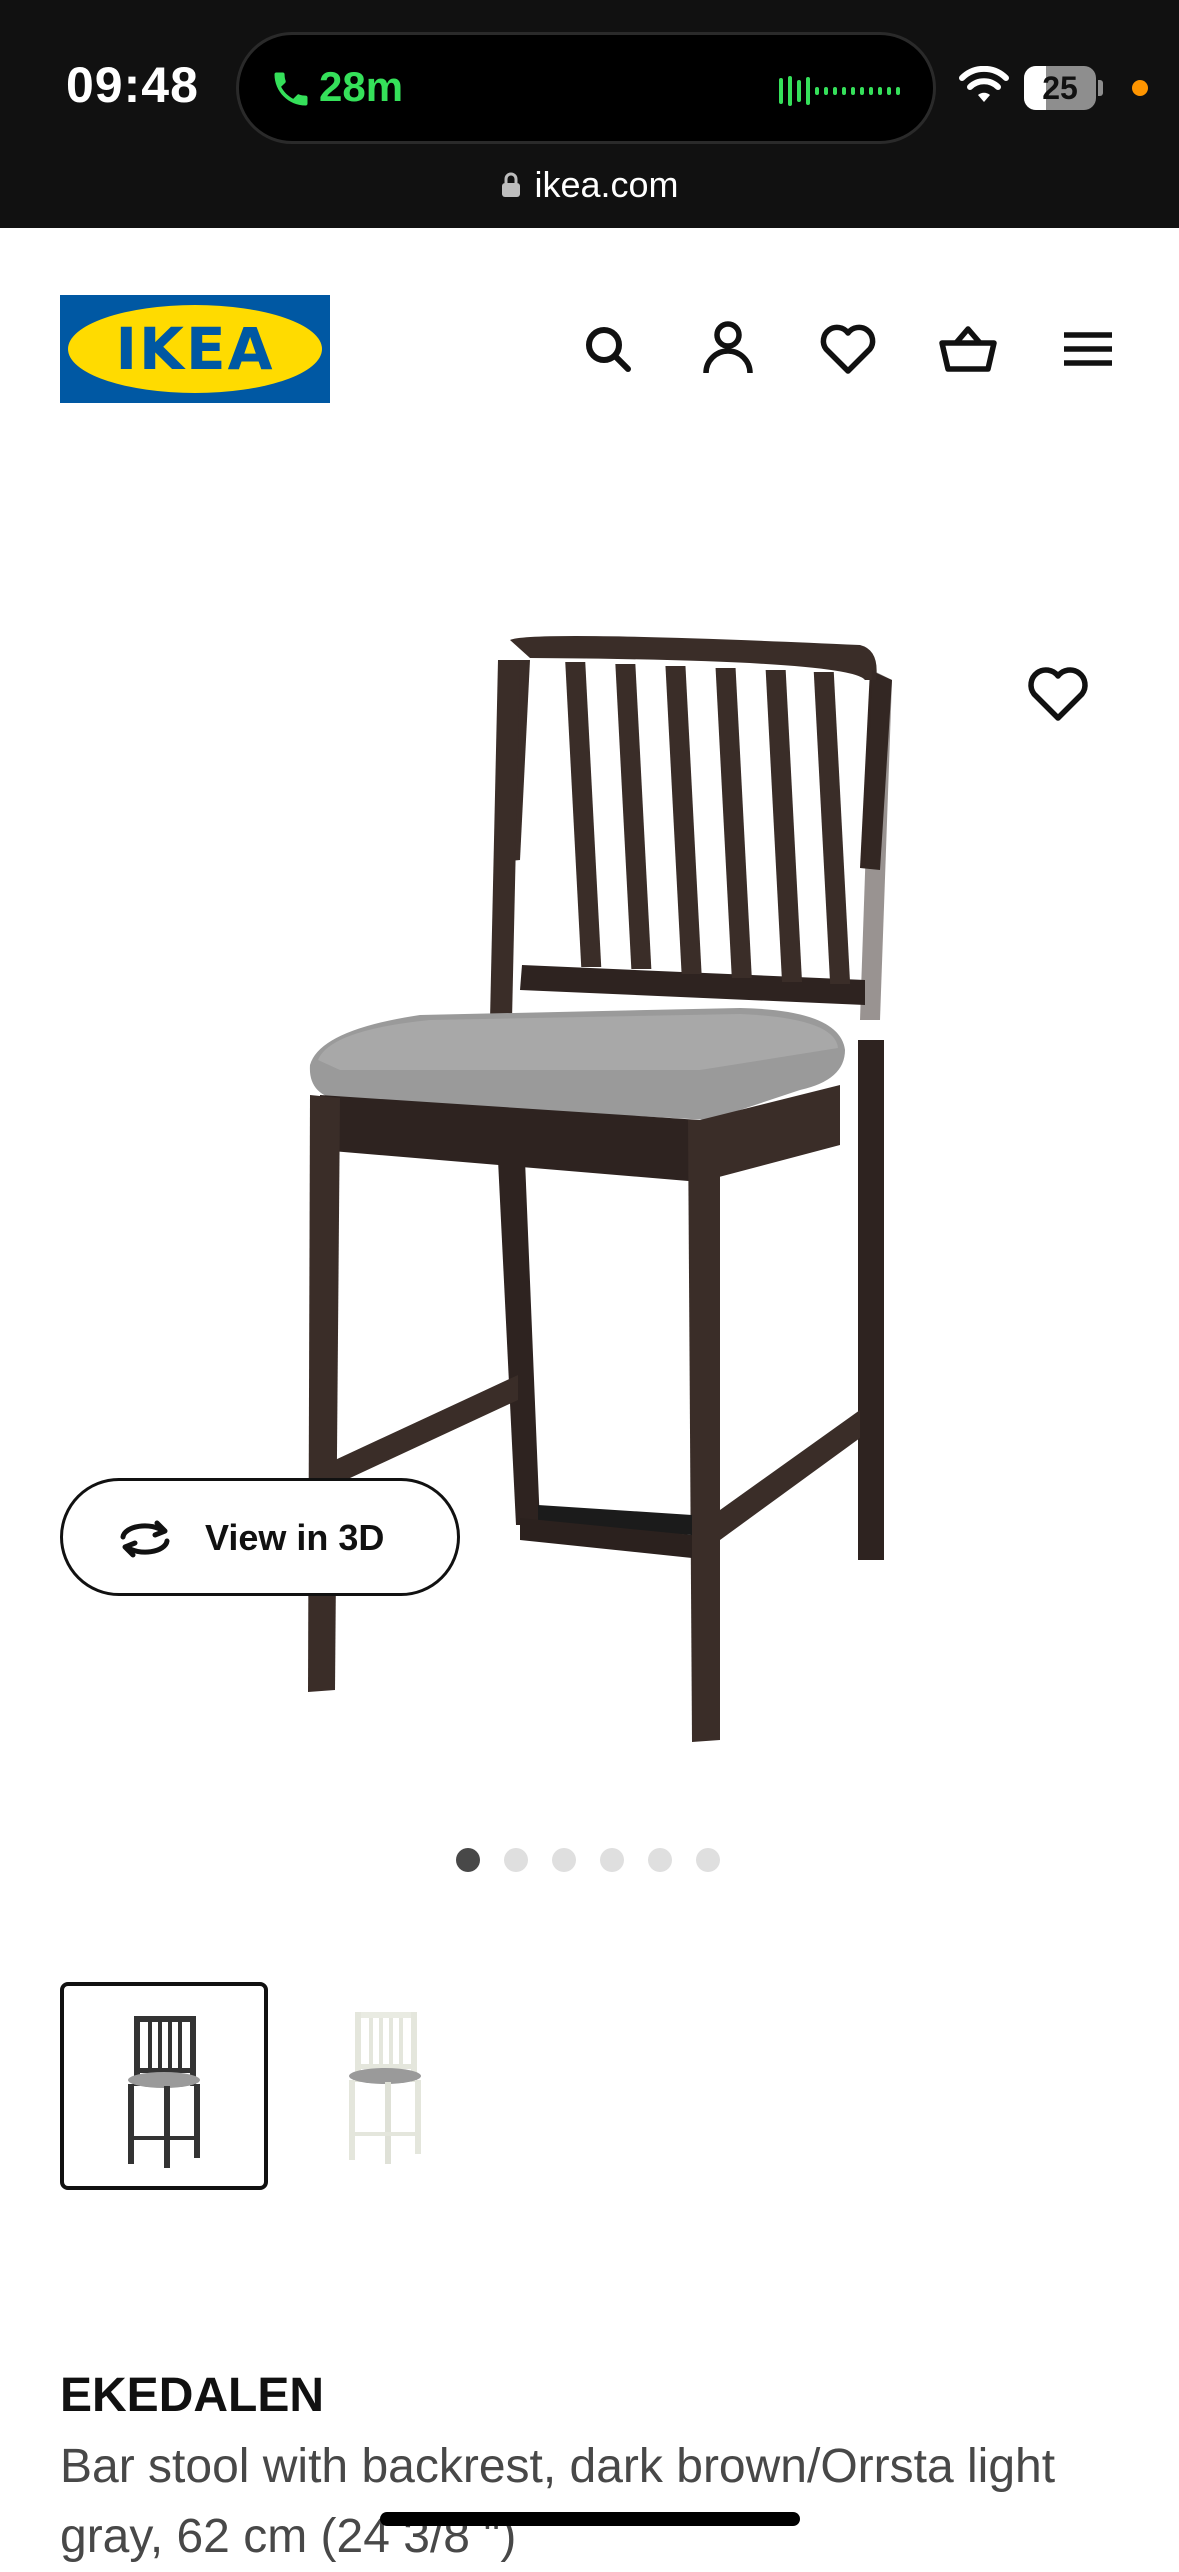 The image size is (1179, 2572). I want to click on view-in-3d-button: View in 3D, so click(260, 1537).